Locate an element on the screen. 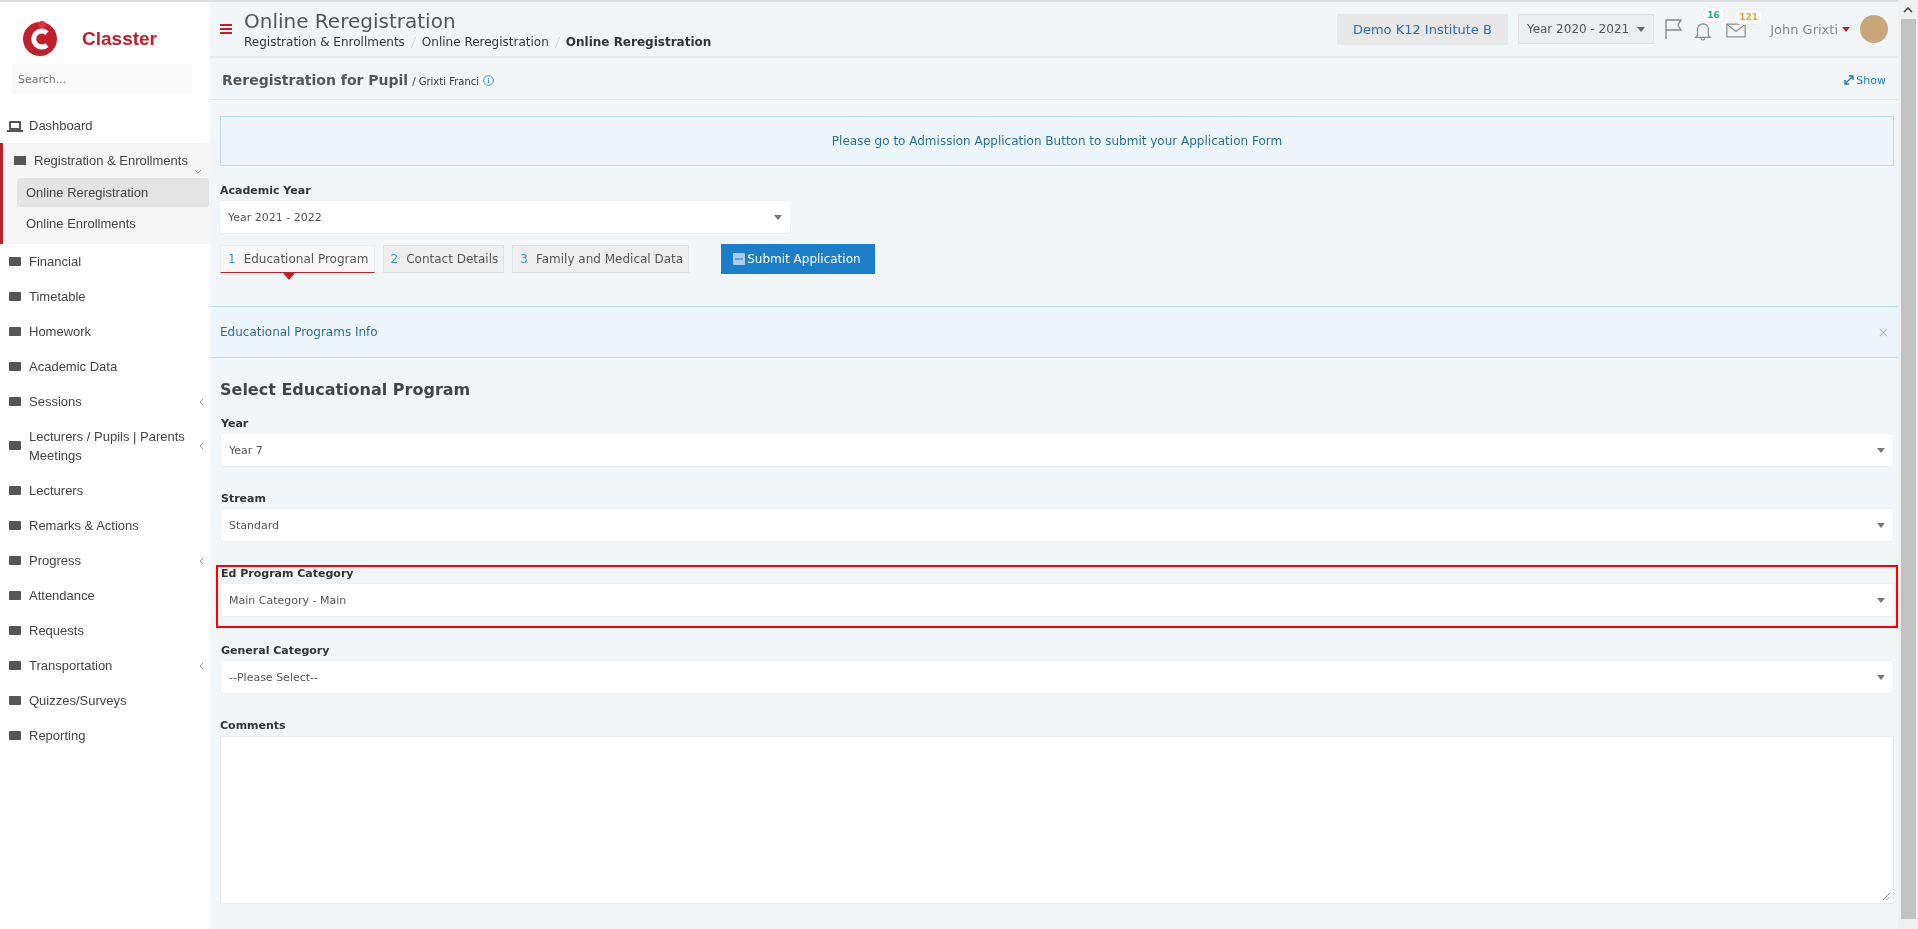 Image resolution: width=1918 pixels, height=929 pixels. sidebar-item: Sessions is located at coordinates (105, 401).